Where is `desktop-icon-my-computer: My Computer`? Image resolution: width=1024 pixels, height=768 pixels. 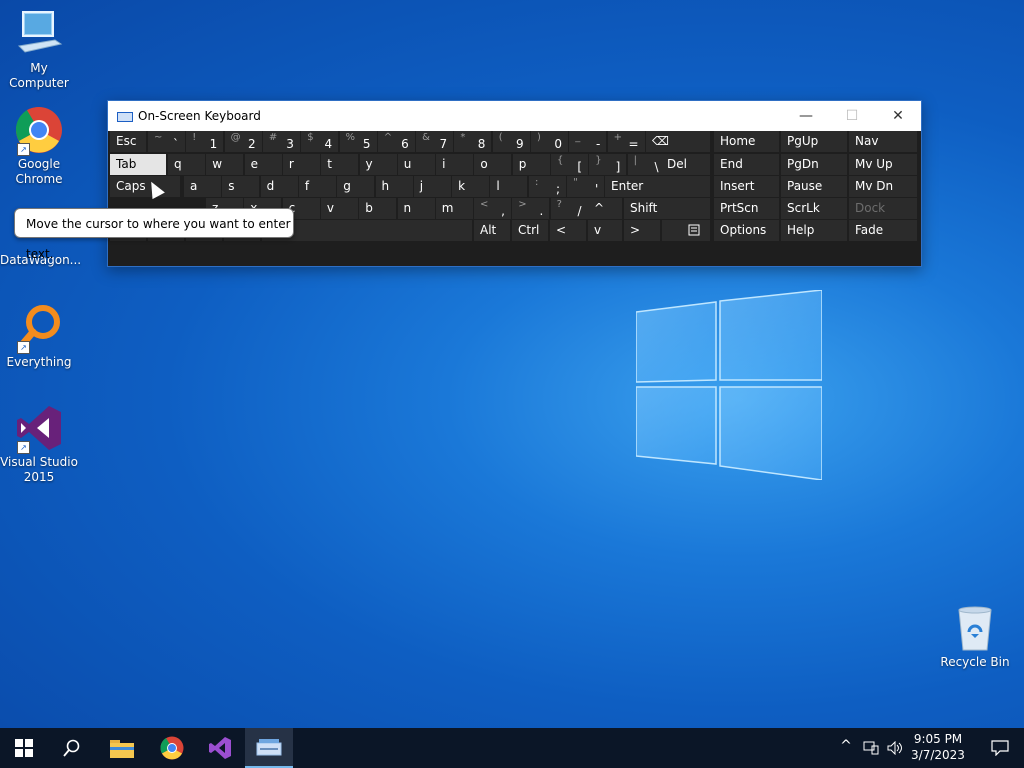 desktop-icon-my-computer: My Computer is located at coordinates (39, 50).